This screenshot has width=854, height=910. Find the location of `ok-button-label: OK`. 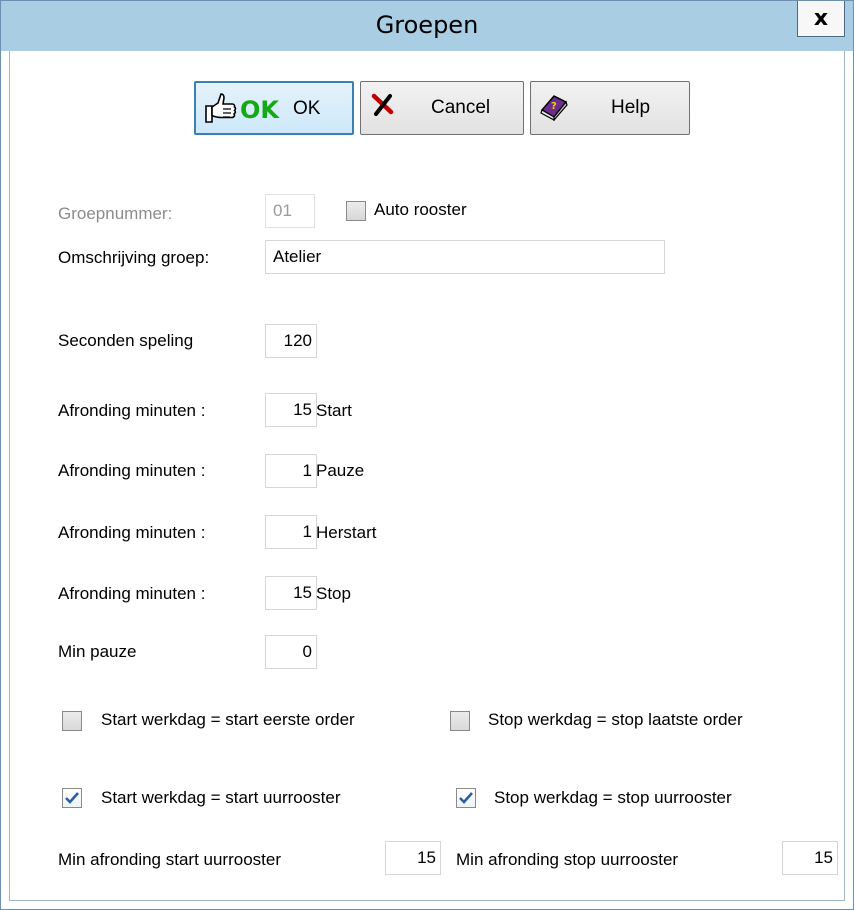

ok-button-label: OK is located at coordinates (307, 108).